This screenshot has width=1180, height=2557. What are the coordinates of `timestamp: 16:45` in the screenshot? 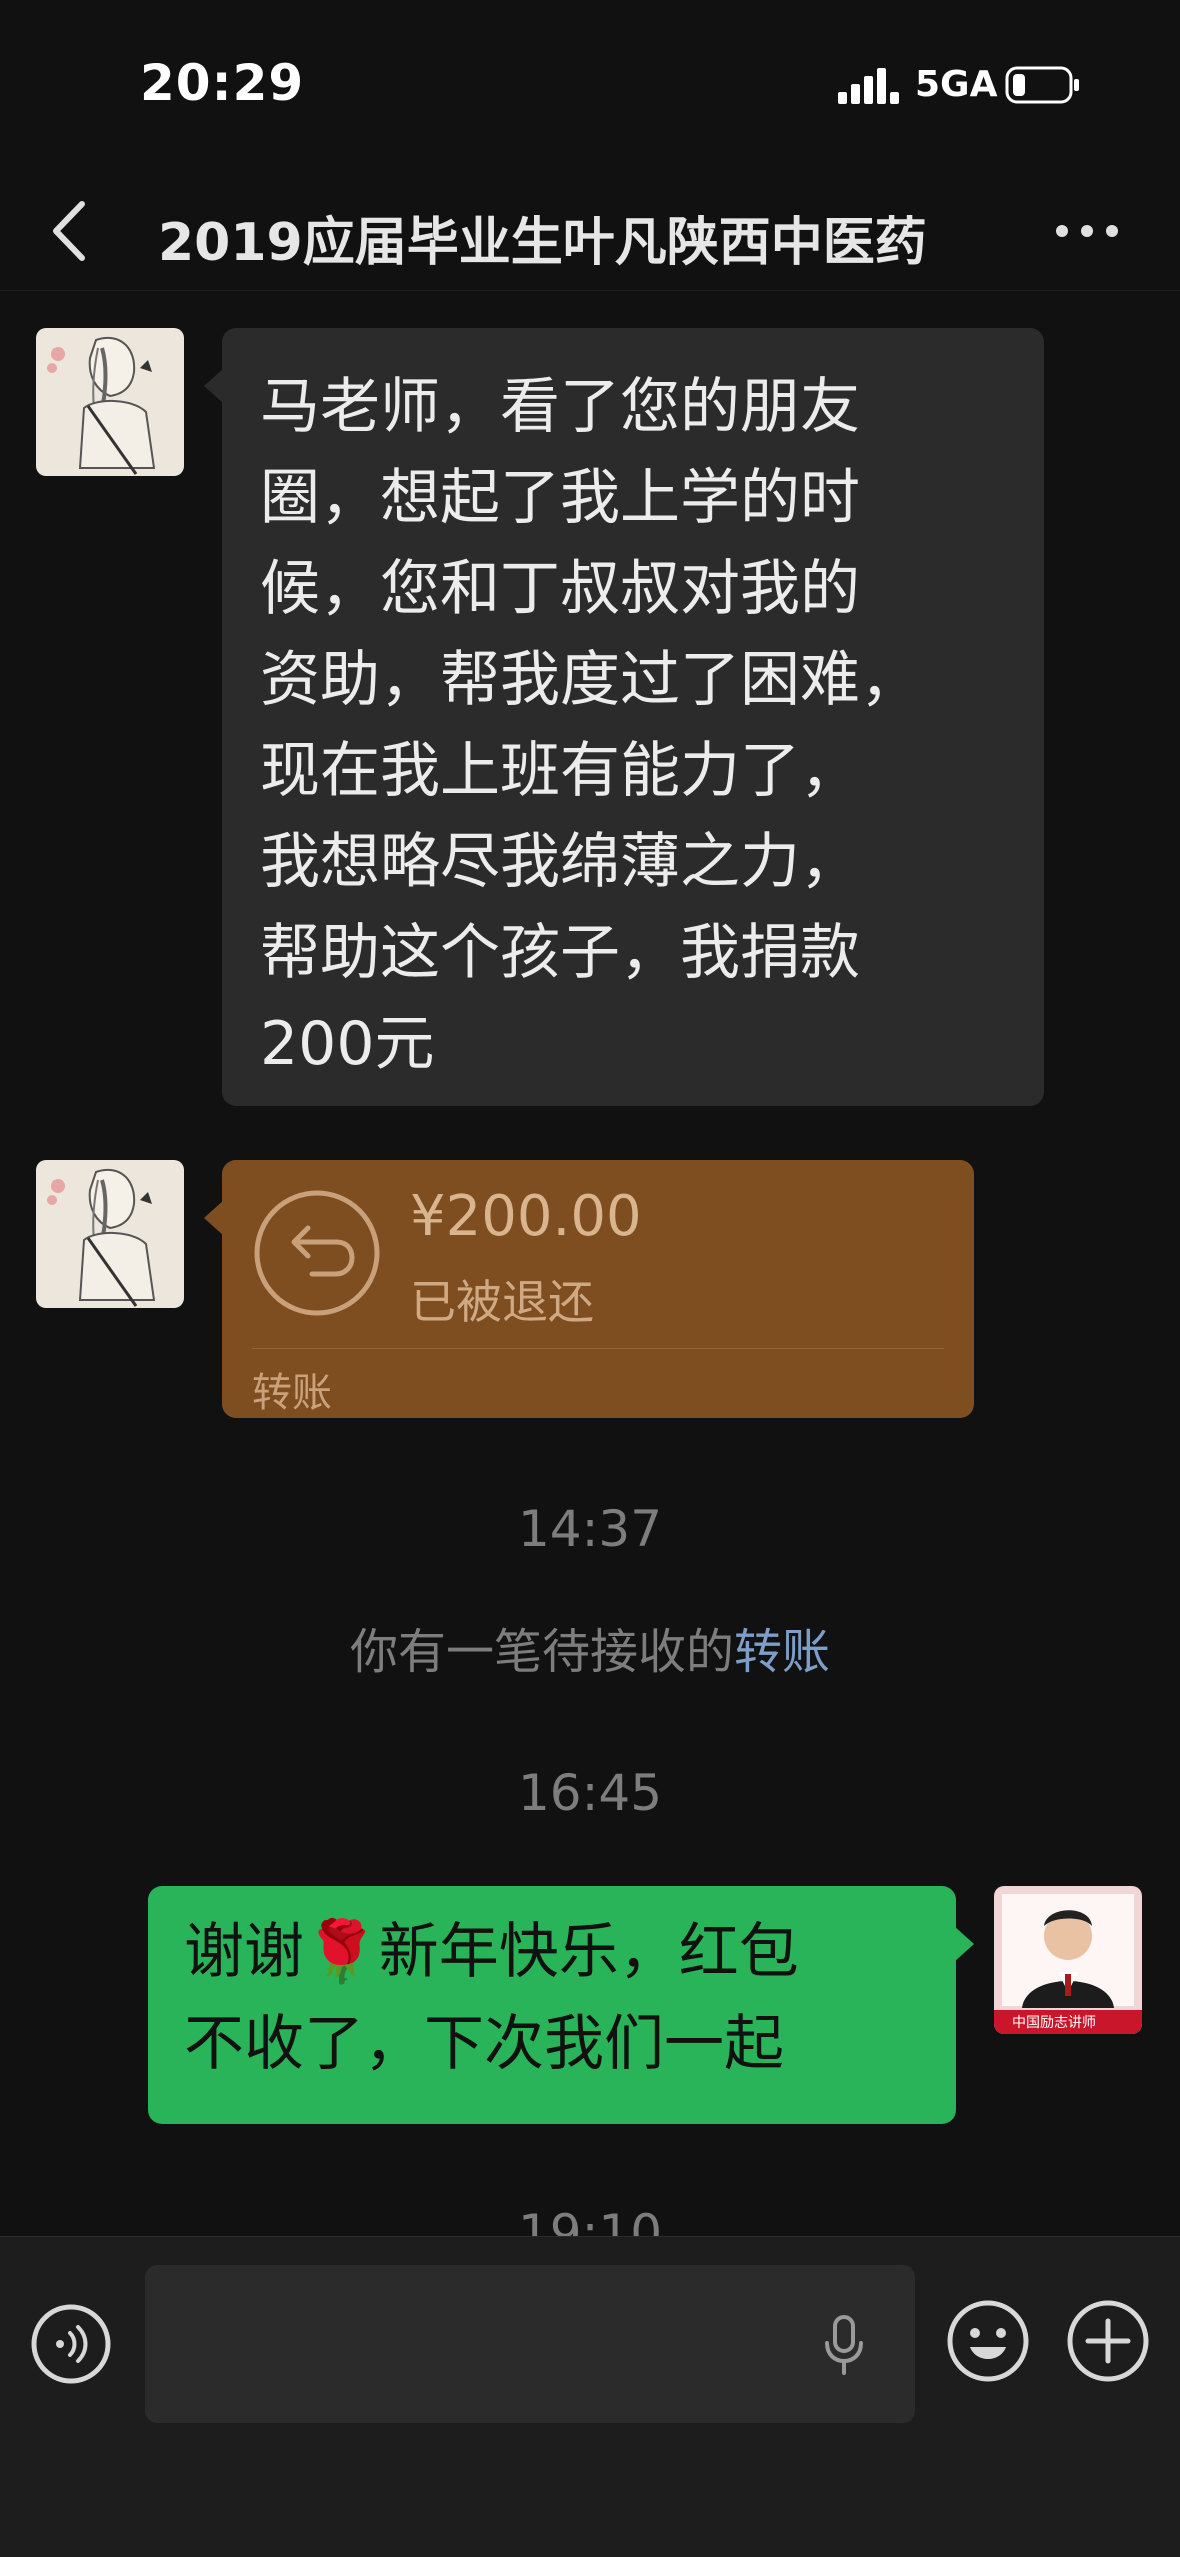 It's located at (590, 1793).